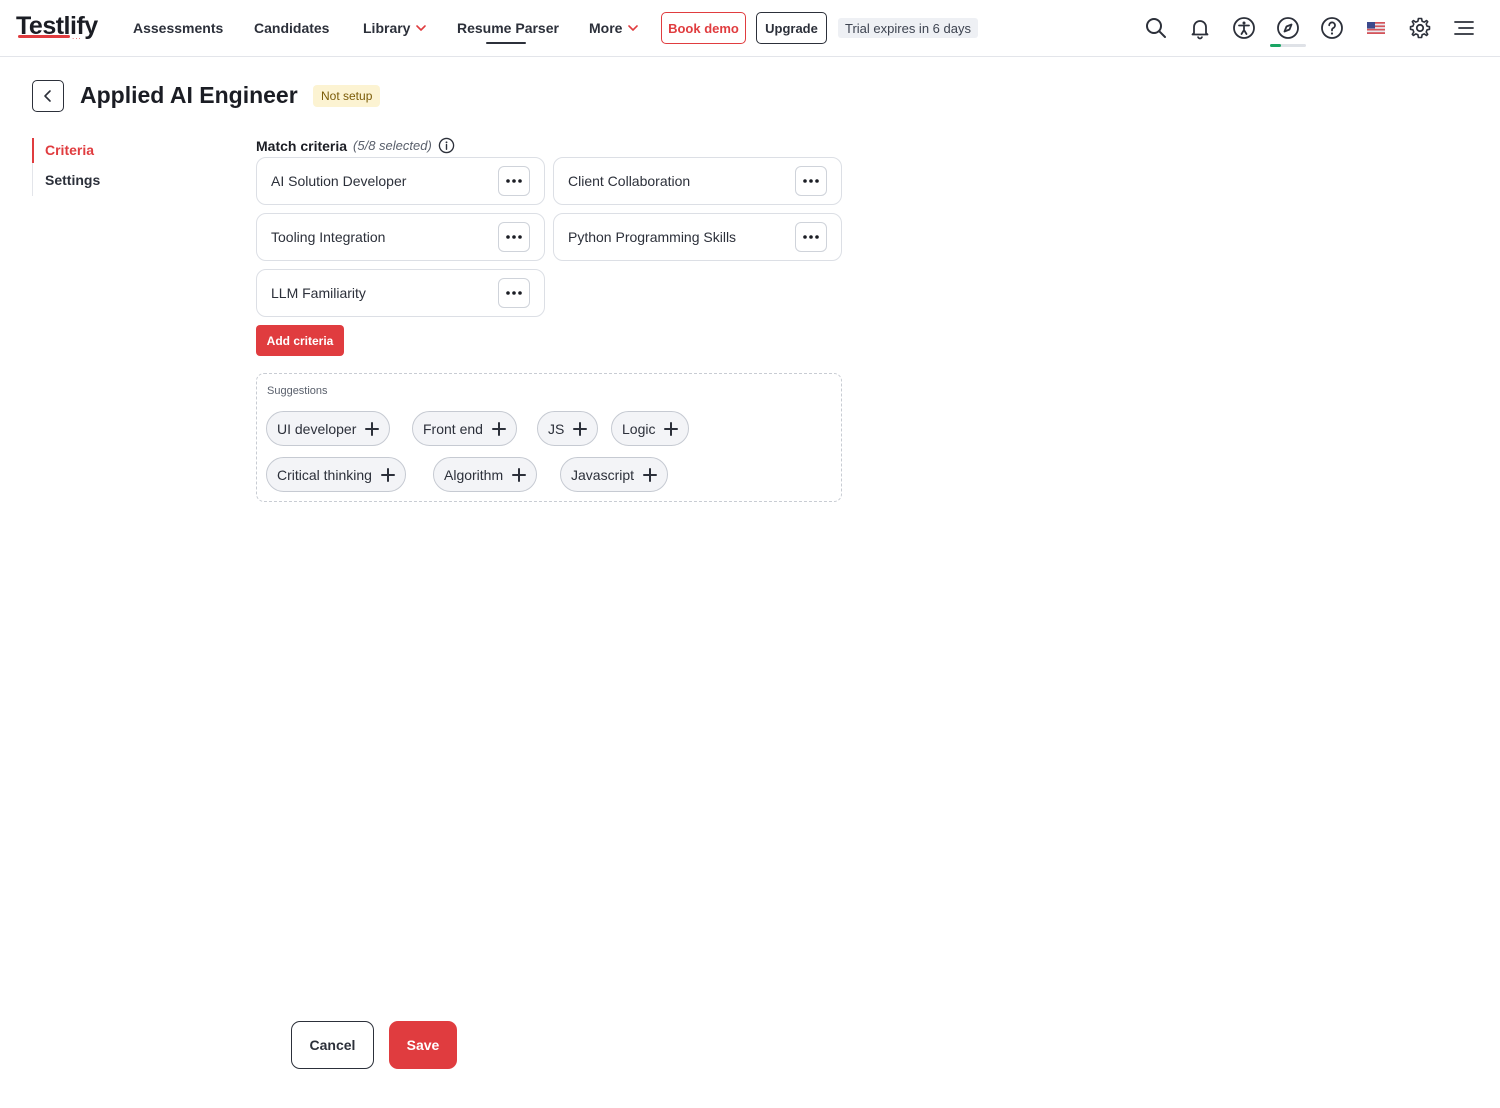 Image resolution: width=1500 pixels, height=1108 pixels. Describe the element at coordinates (474, 474) in the screenshot. I see `suggestion-chip-label: Algorithm` at that location.